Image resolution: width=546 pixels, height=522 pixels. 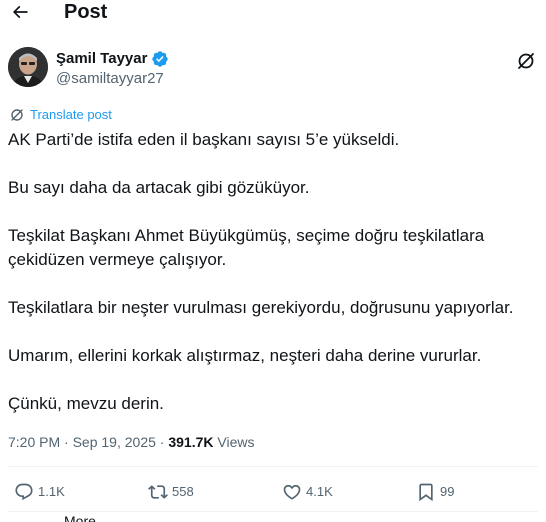 What do you see at coordinates (71, 114) in the screenshot?
I see `translate-post-label: Translate post` at bounding box center [71, 114].